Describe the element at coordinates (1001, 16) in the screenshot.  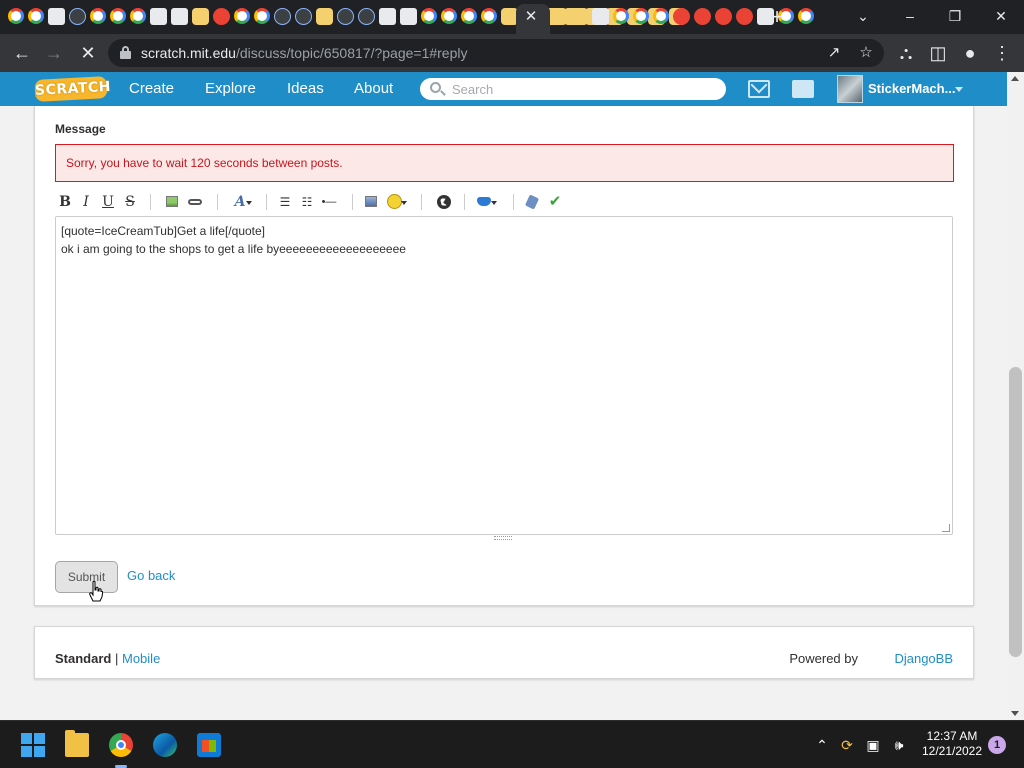
I see `window-close-button: ✕` at that location.